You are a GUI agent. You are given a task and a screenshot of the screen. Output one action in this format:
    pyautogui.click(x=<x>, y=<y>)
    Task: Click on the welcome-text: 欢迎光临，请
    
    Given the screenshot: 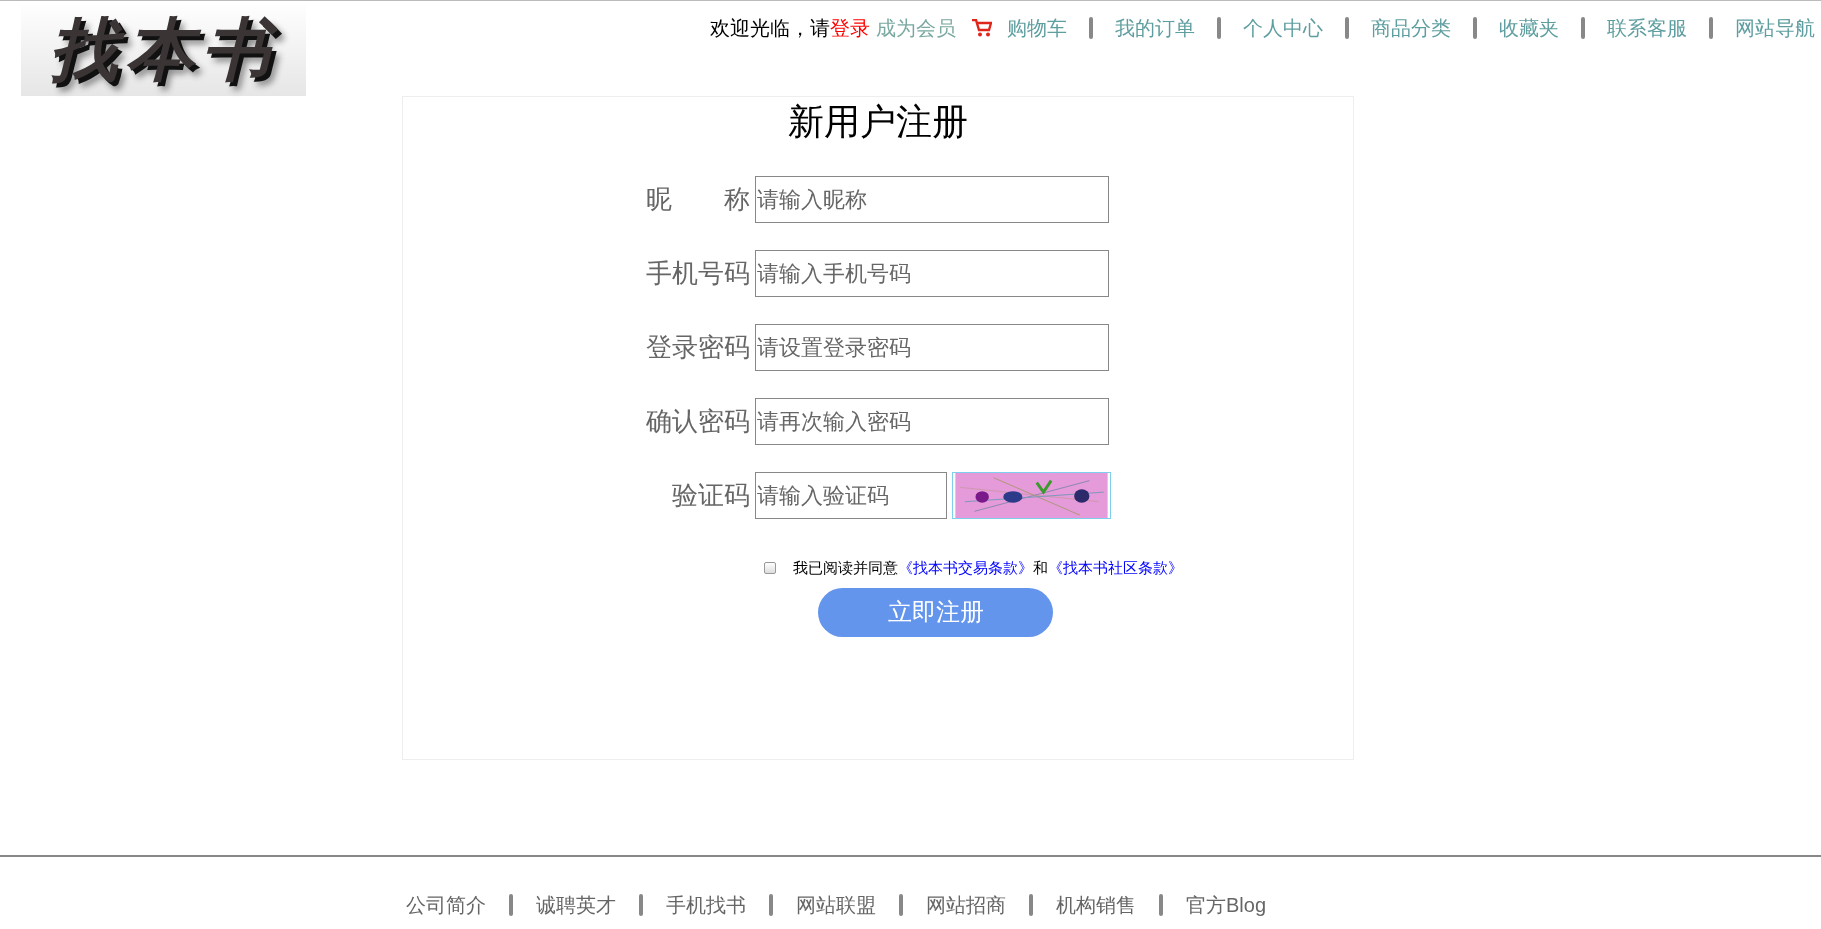 What is the action you would take?
    pyautogui.click(x=770, y=28)
    